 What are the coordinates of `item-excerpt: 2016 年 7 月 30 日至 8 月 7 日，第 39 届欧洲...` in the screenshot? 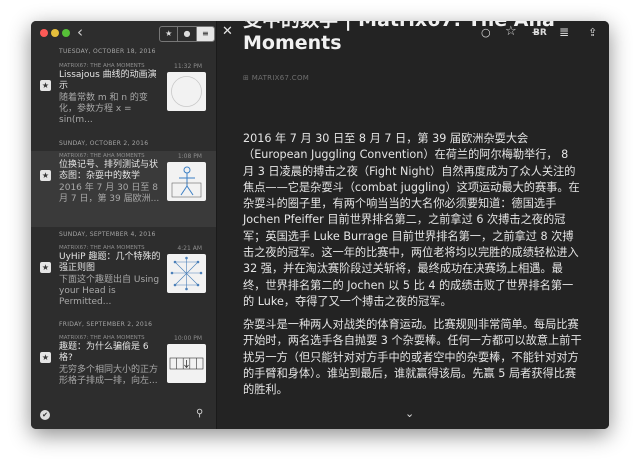 It's located at (109, 193).